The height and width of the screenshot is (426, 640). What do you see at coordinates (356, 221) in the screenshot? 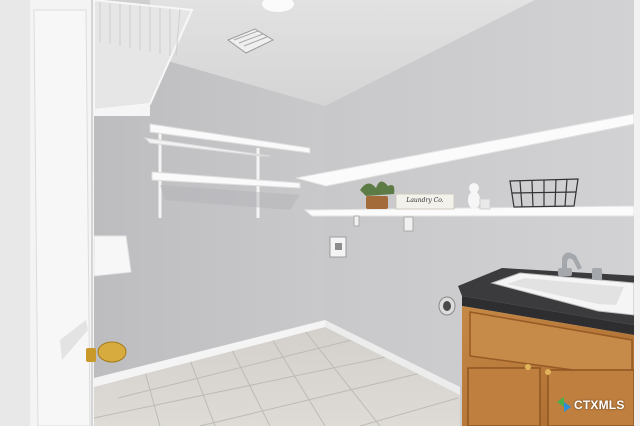
I see `small-switch` at bounding box center [356, 221].